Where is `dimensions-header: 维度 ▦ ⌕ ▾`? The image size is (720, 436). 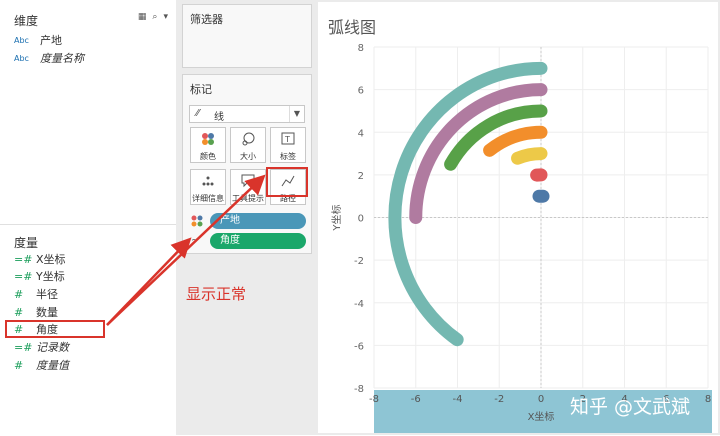 dimensions-header: 维度 ▦ ⌕ ▾ is located at coordinates (88, 18).